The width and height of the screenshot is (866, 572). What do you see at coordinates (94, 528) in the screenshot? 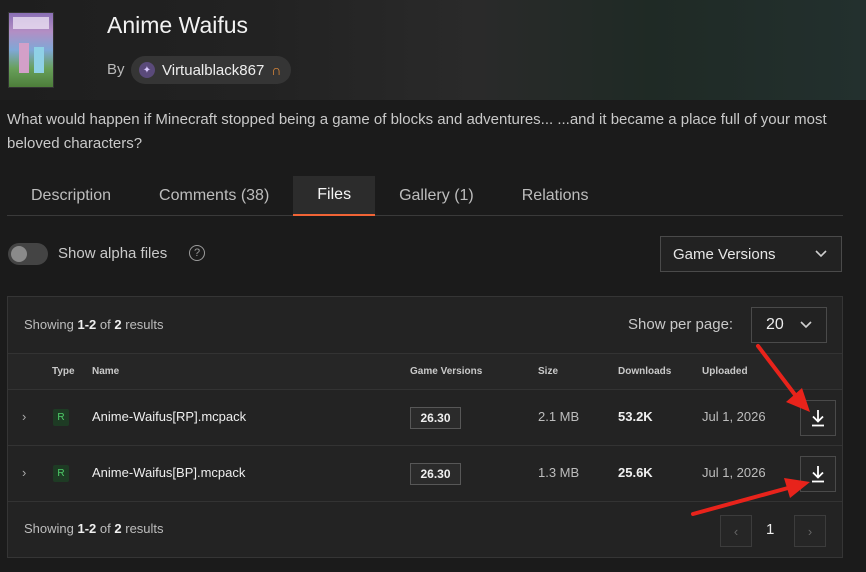
I see `results-count-bottom: Showing 1-2 of 2 results` at bounding box center [94, 528].